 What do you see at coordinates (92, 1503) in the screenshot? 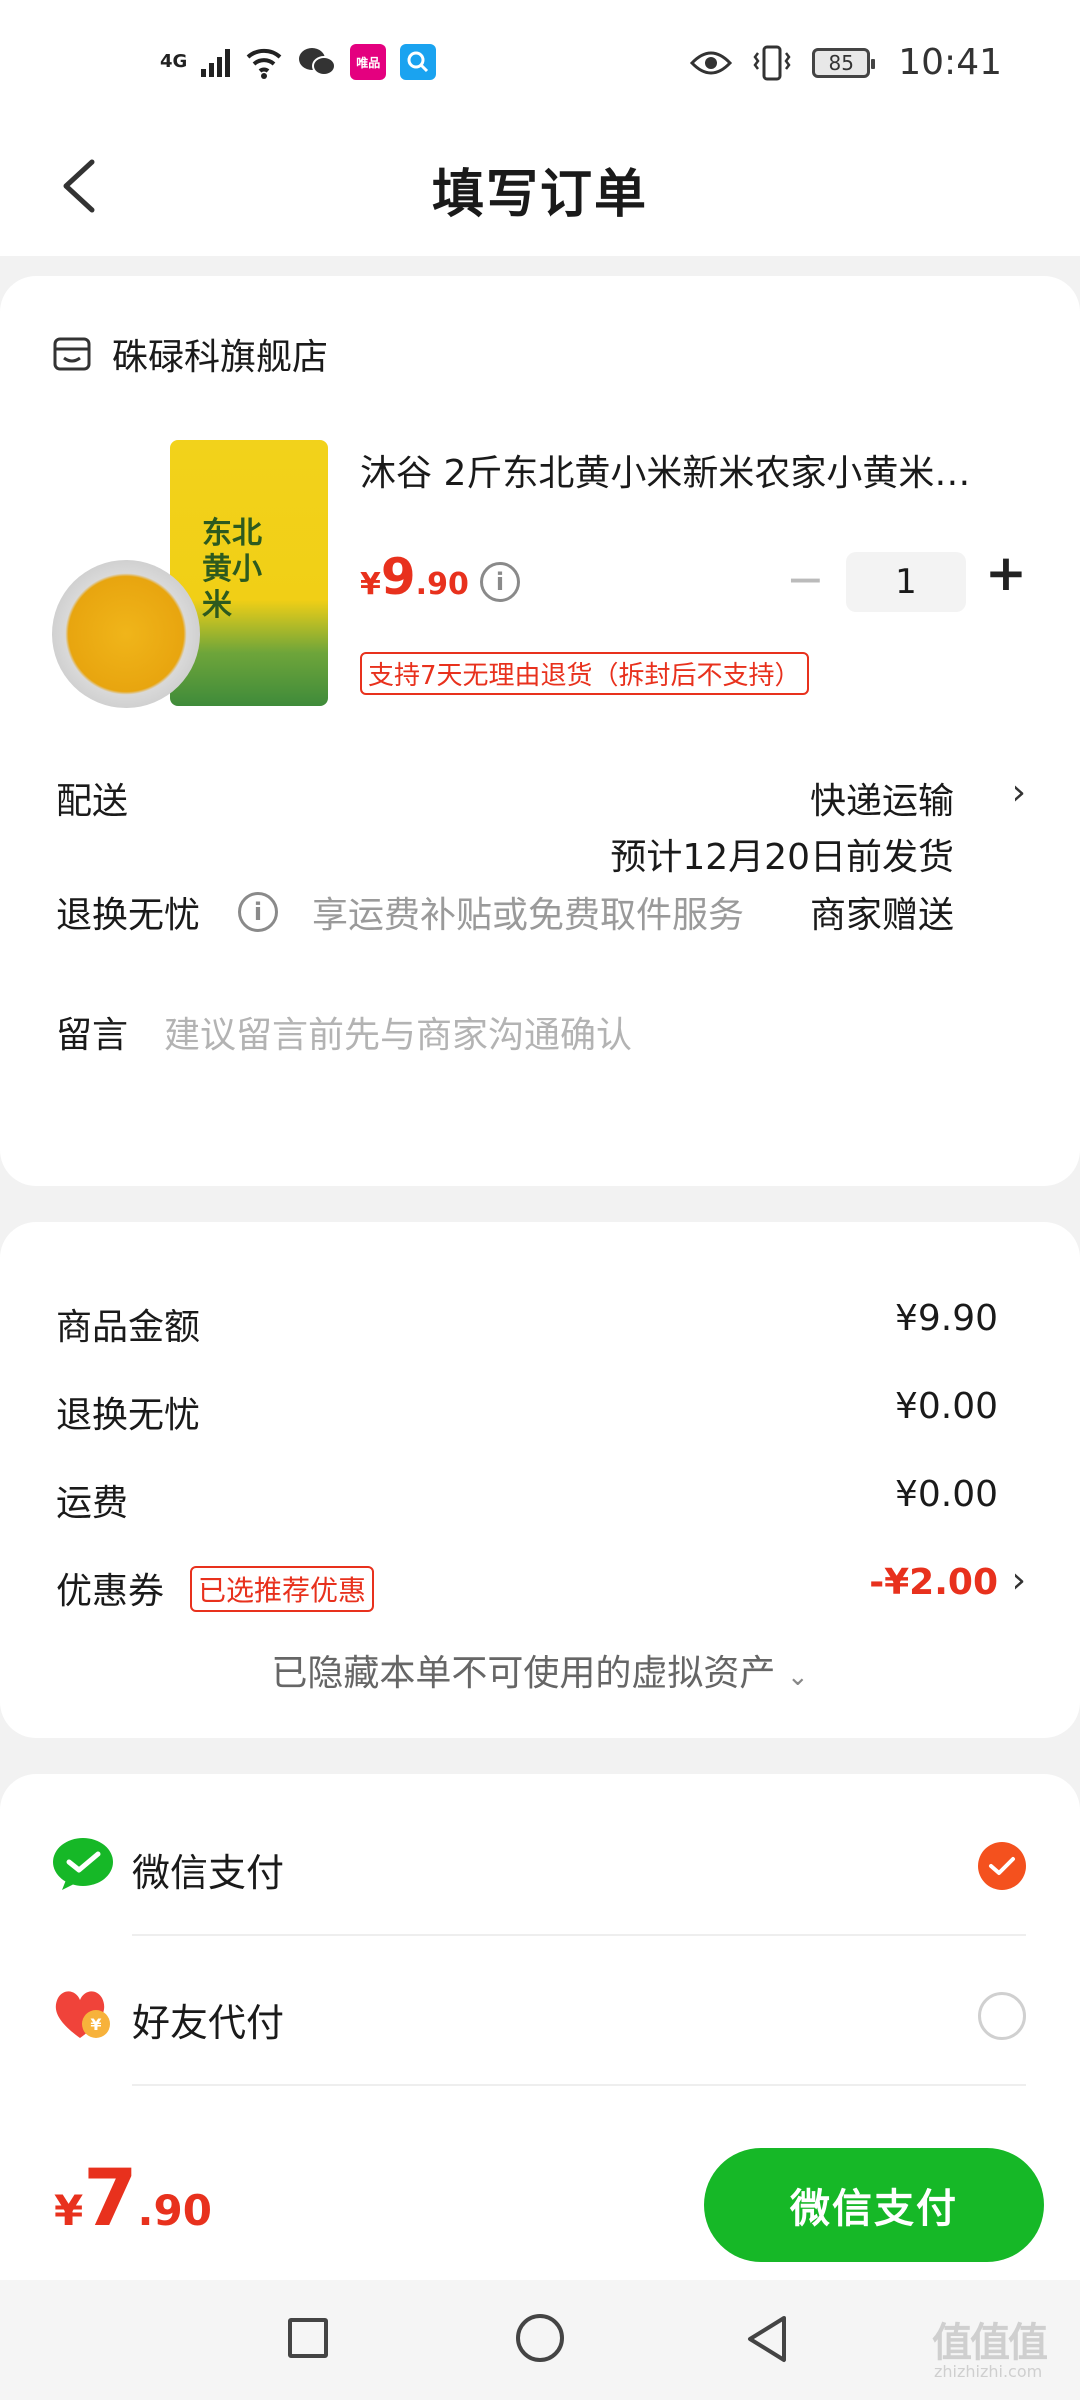
I see `shipping-label: 运费` at bounding box center [92, 1503].